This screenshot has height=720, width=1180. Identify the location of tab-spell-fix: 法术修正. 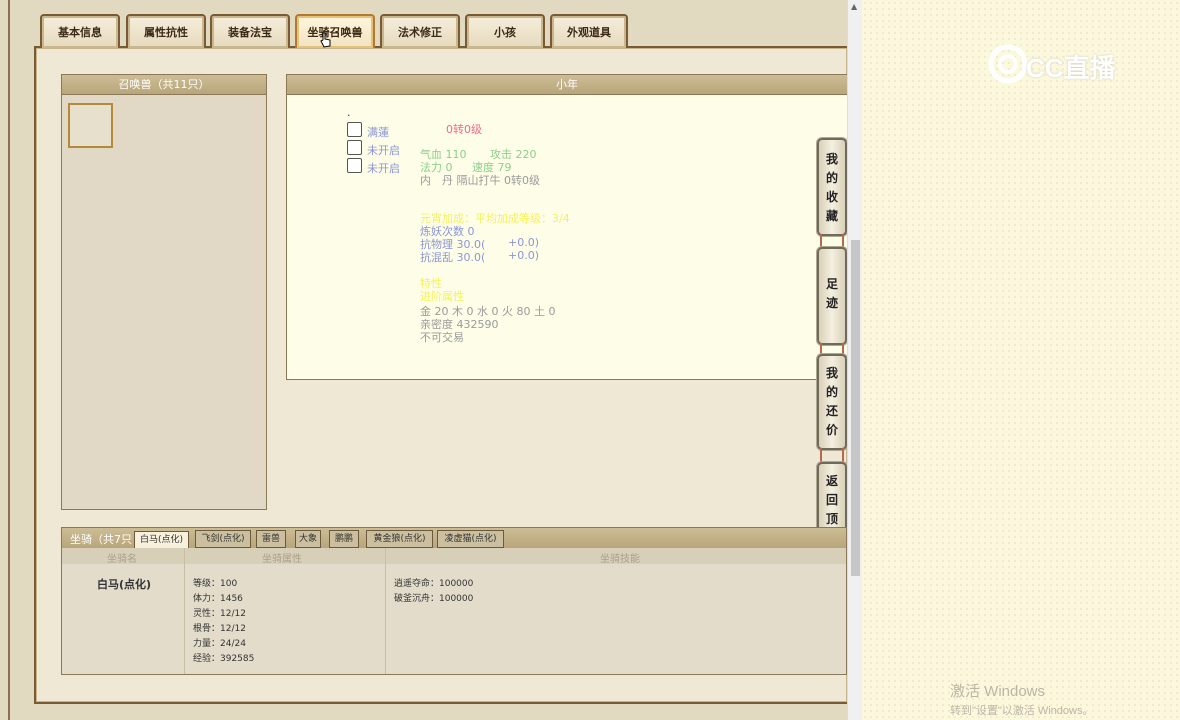
(420, 31).